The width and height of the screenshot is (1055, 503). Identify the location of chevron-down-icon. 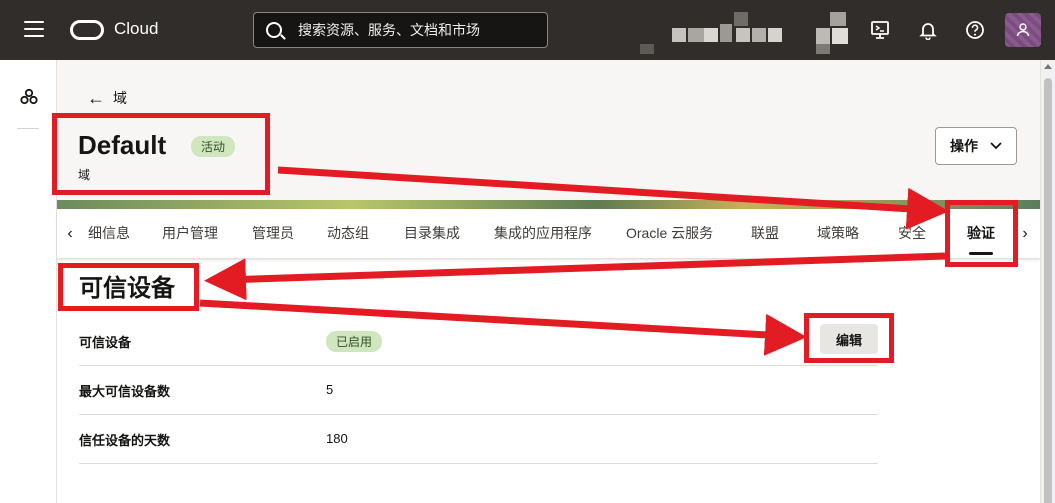
(996, 146).